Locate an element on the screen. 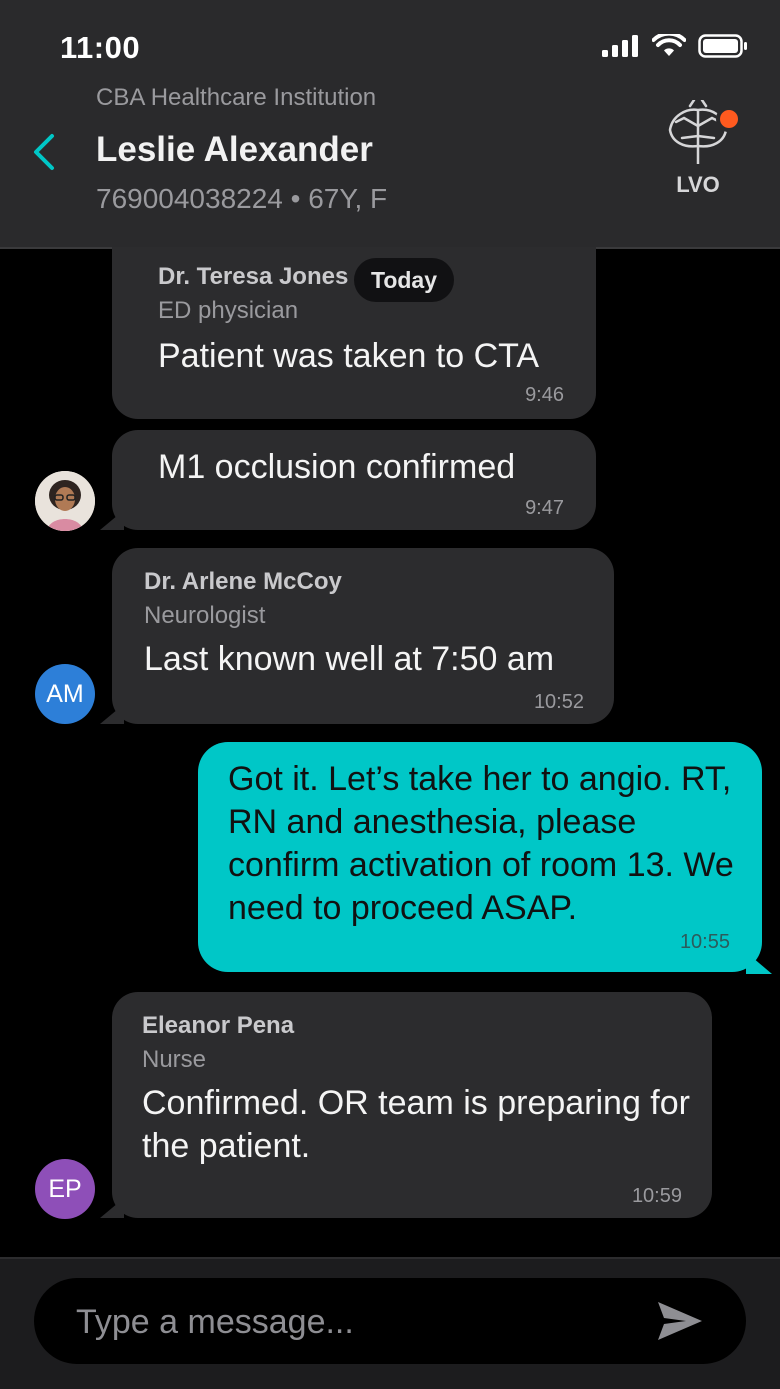 This screenshot has width=780, height=1389. status-time: 11:00 is located at coordinates (100, 47).